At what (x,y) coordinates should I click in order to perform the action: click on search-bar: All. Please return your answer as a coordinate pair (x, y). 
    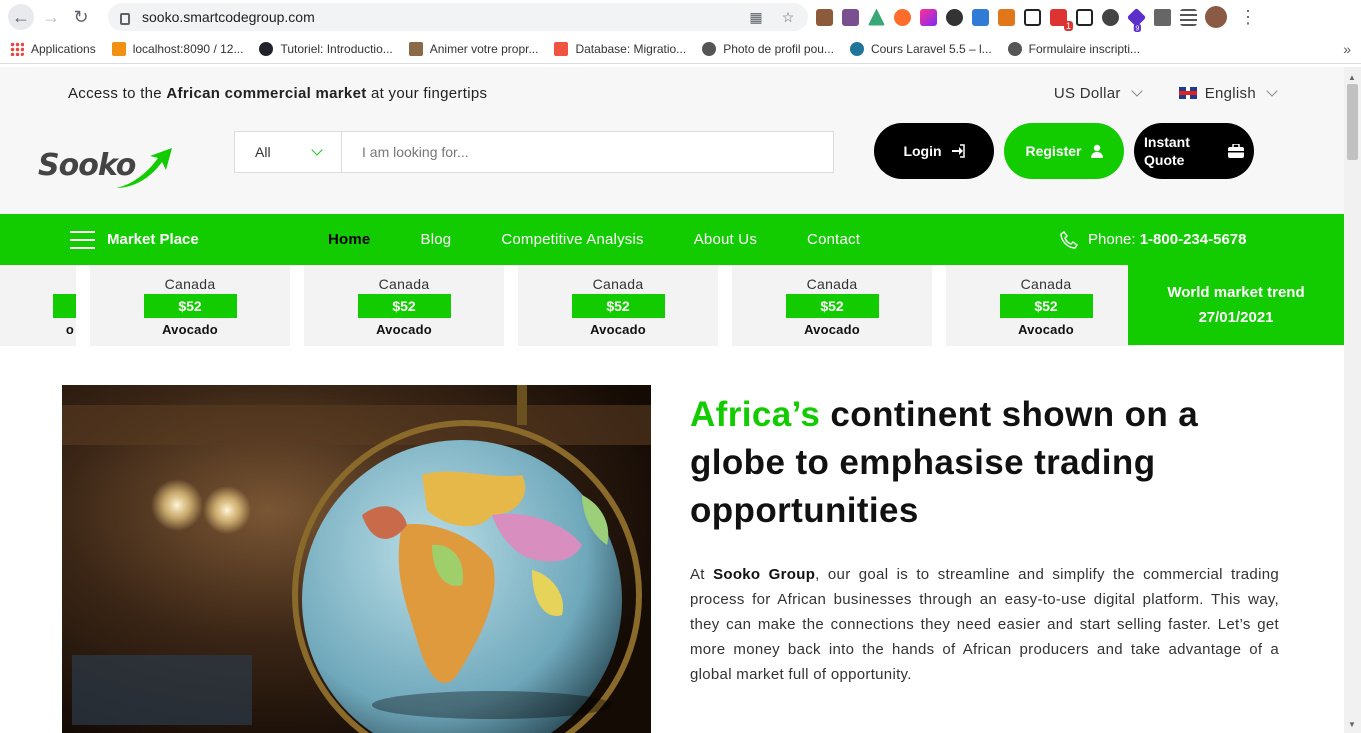
    Looking at the image, I should click on (534, 152).